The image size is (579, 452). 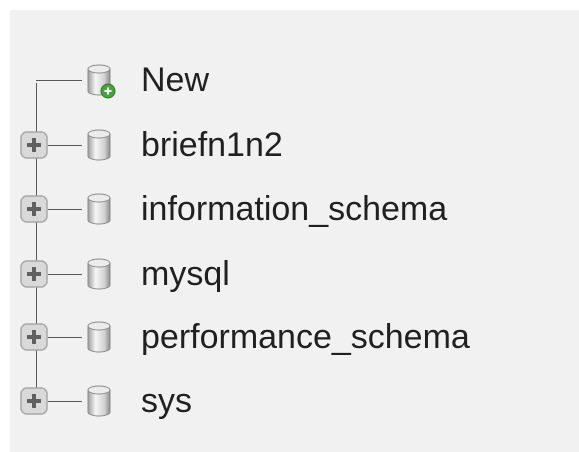 I want to click on tree-item-new: New, so click(x=294, y=80).